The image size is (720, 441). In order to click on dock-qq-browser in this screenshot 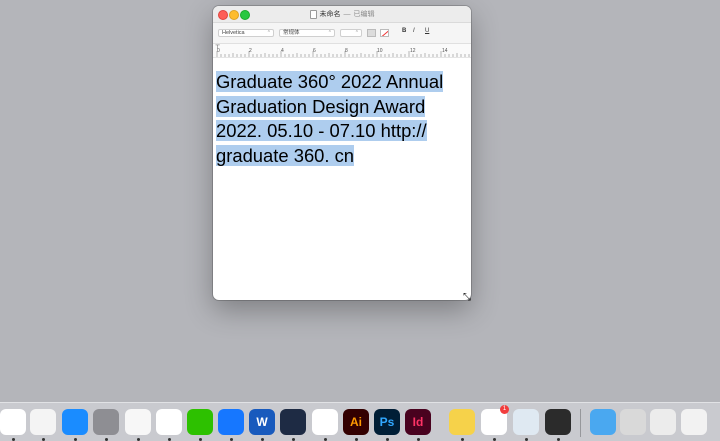, I will do `click(169, 422)`.